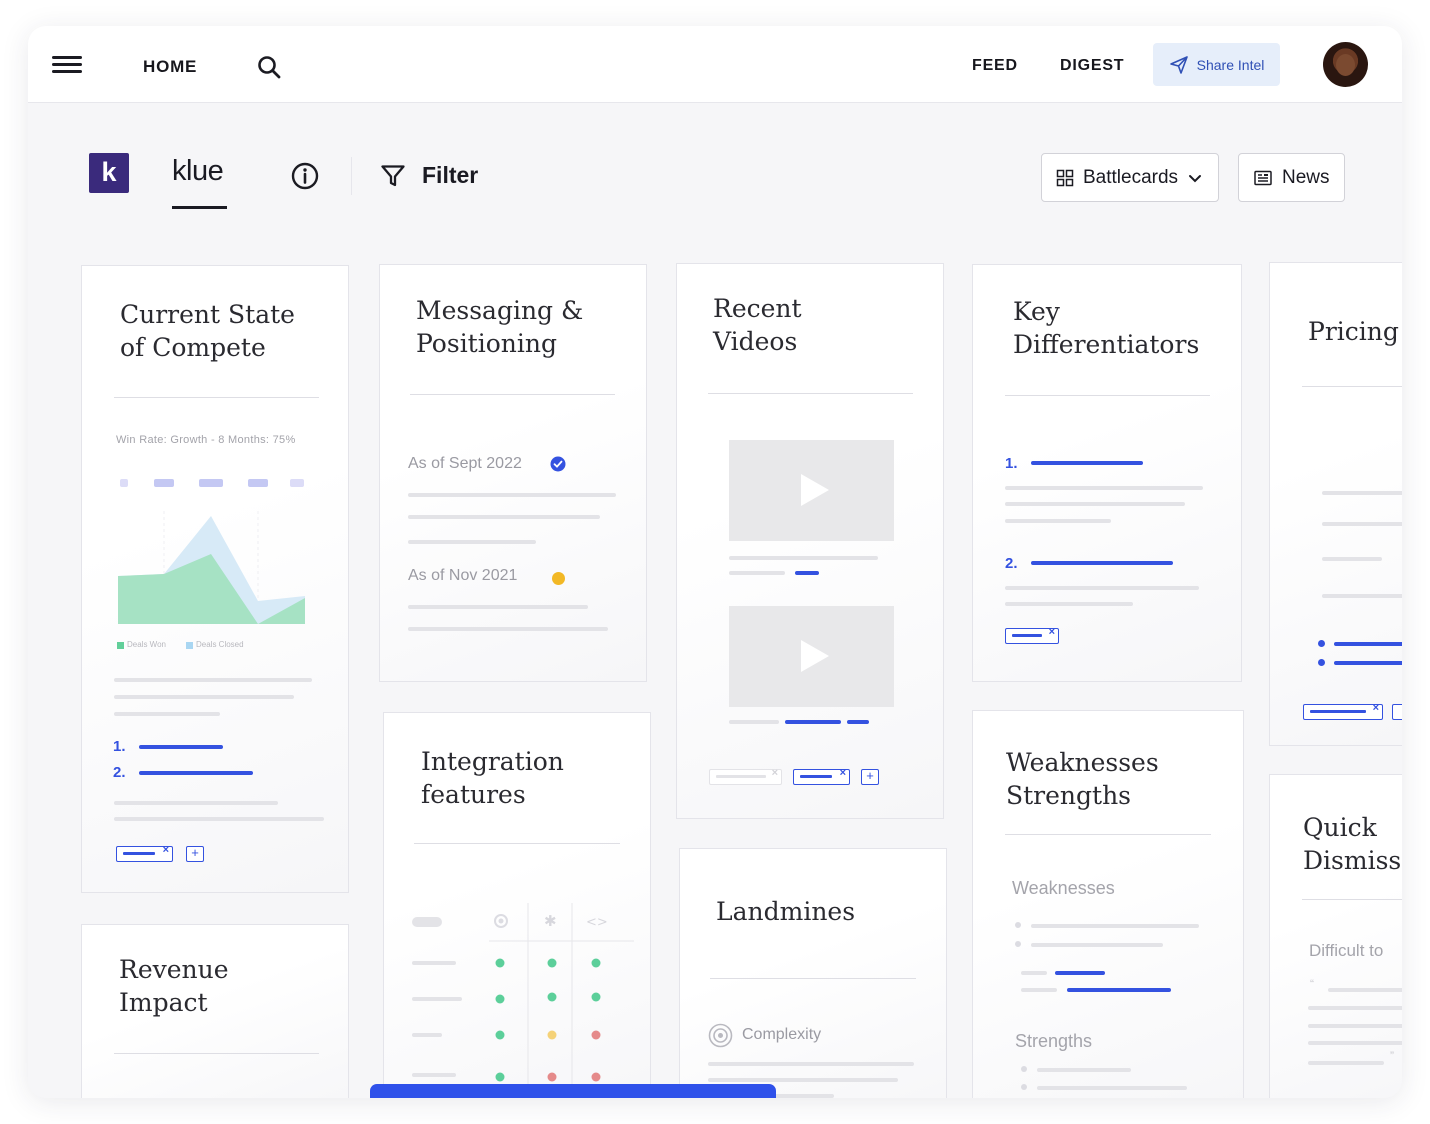 The width and height of the screenshot is (1430, 1124). What do you see at coordinates (393, 176) in the screenshot?
I see `filter-icon` at bounding box center [393, 176].